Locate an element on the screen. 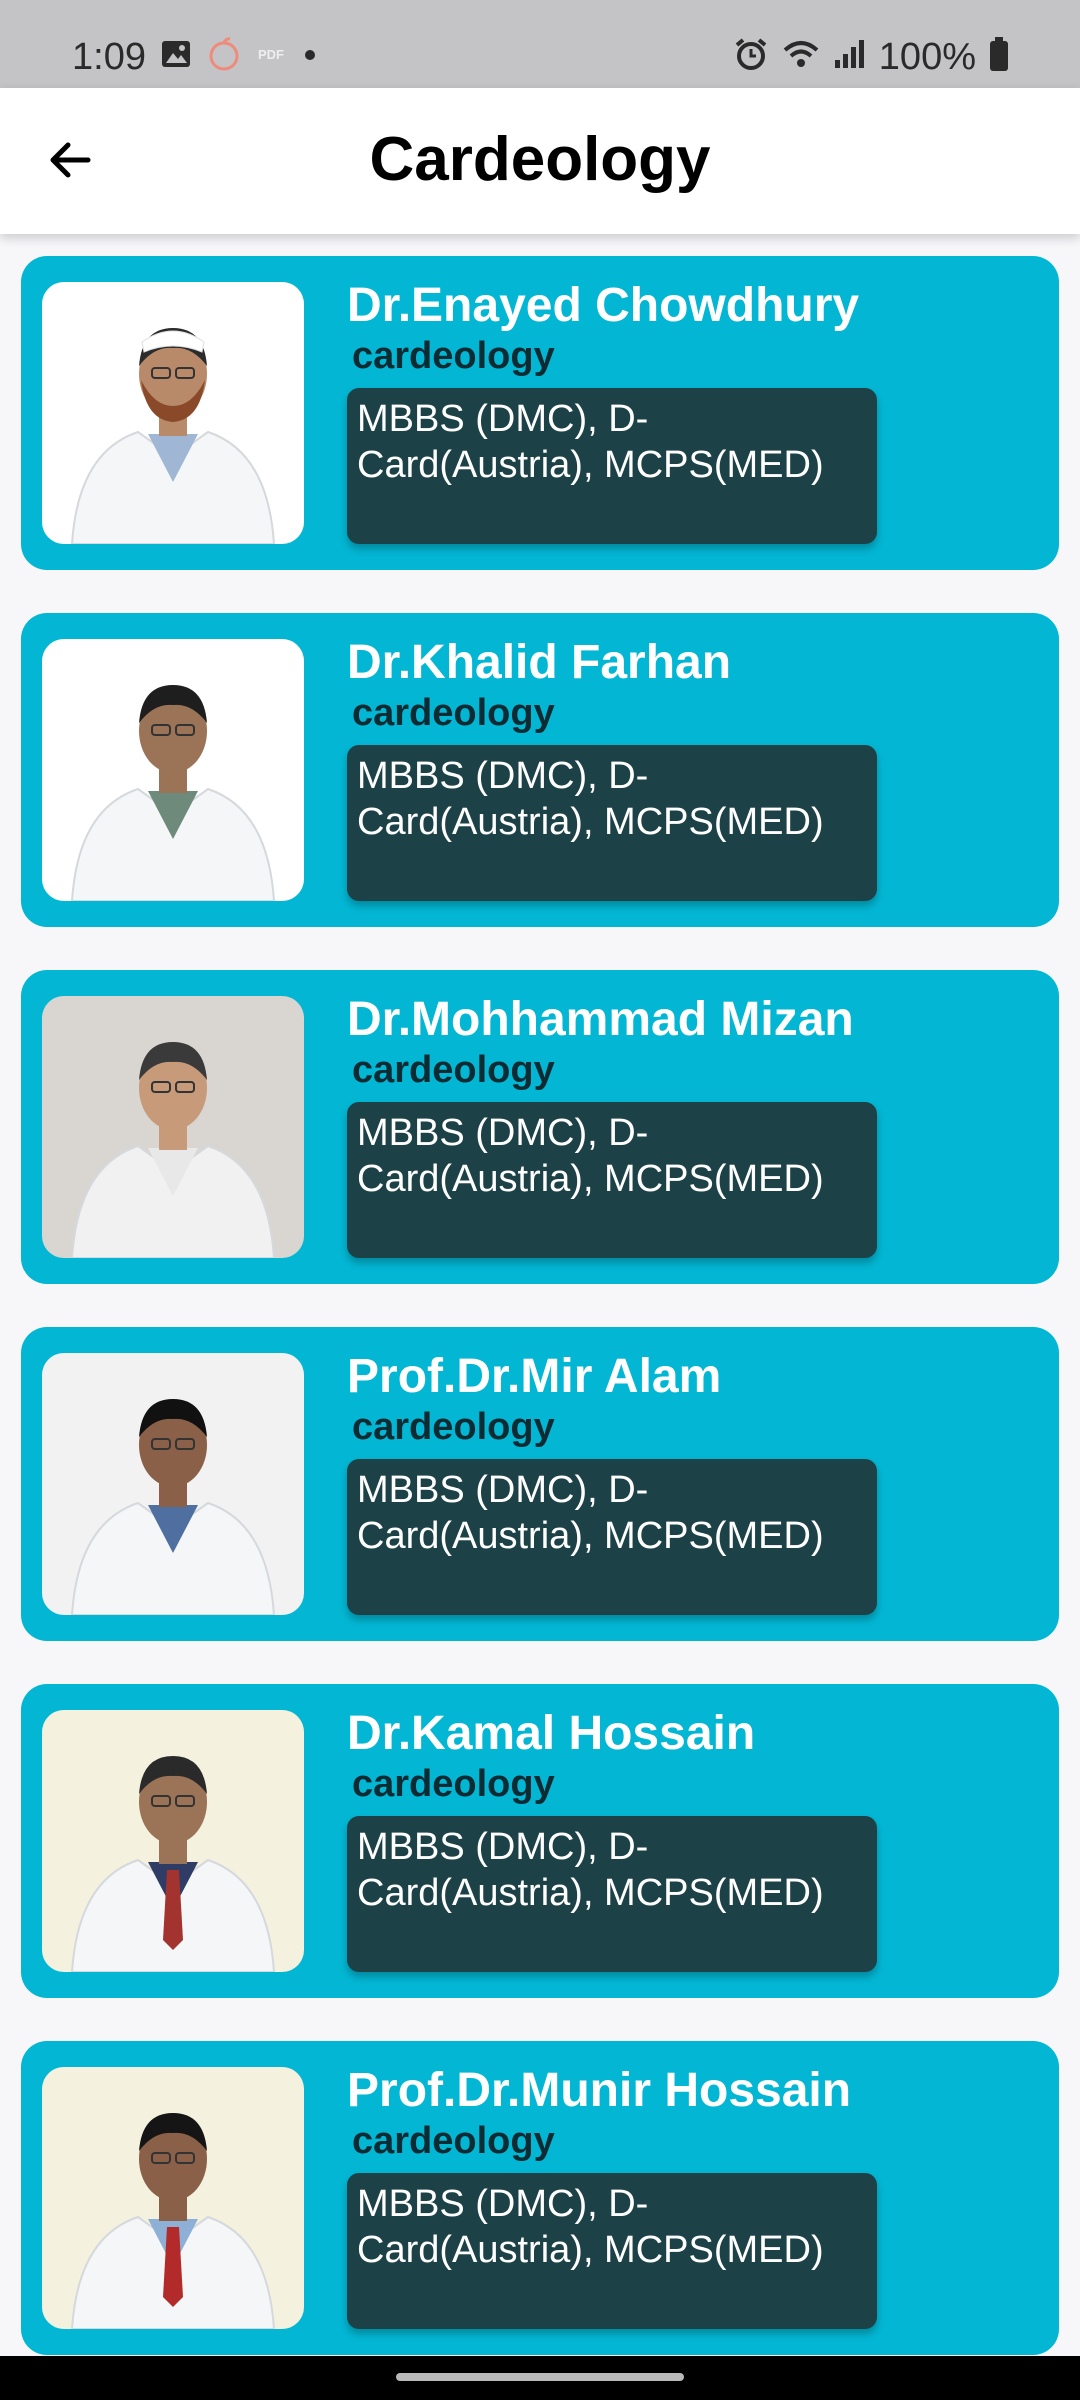 The image size is (1080, 2400). page-title: Cardeology is located at coordinates (540, 159).